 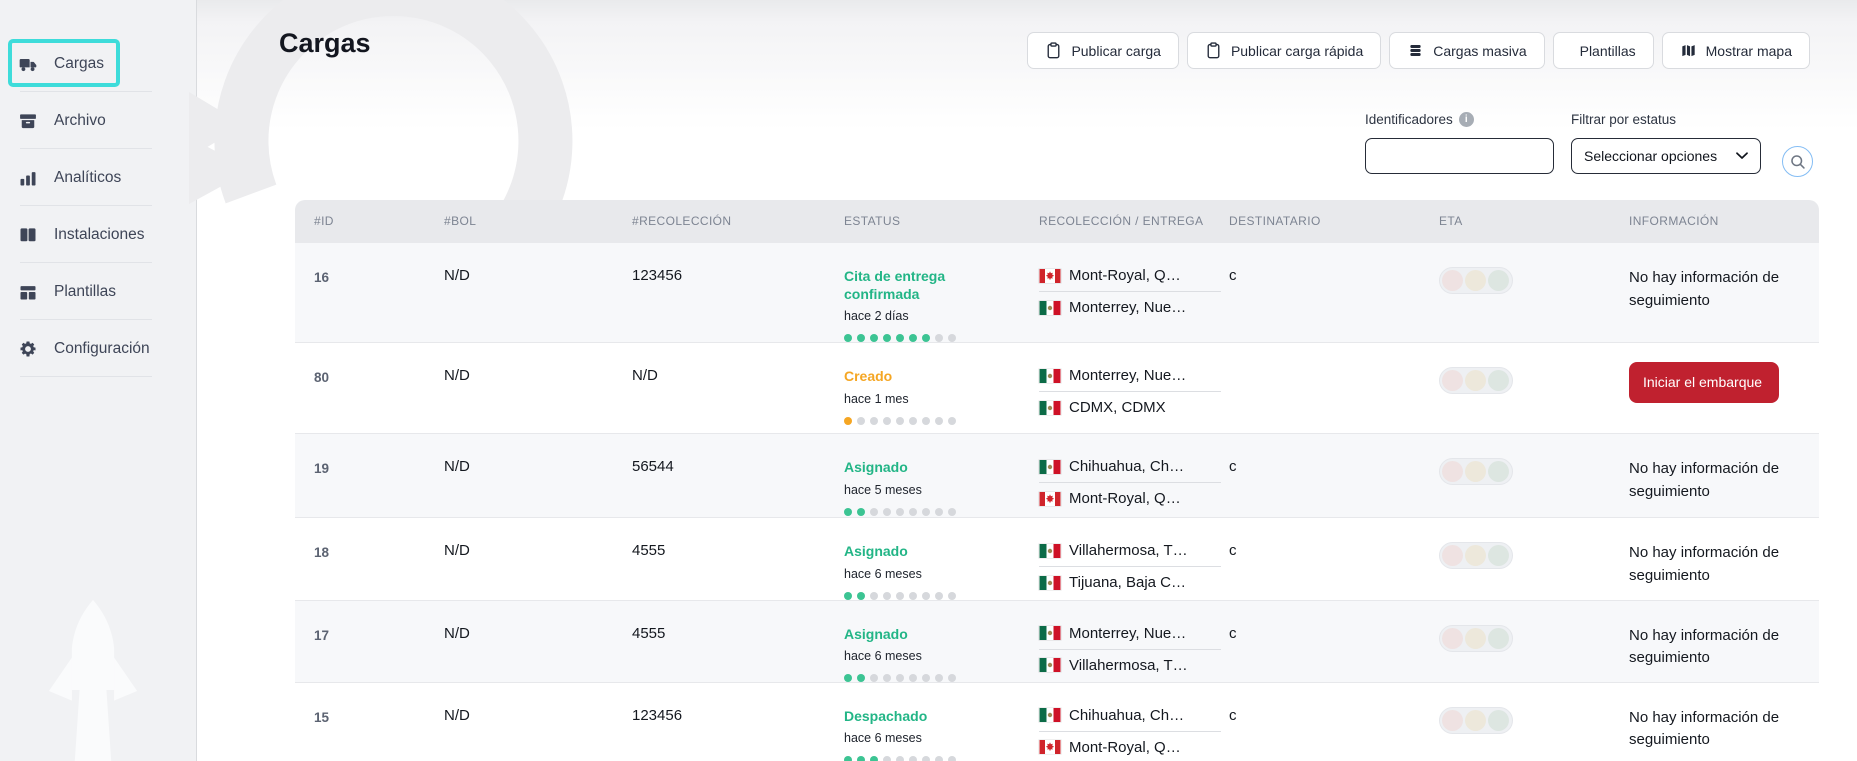 I want to click on toolbar-button-plantillas: Plantillas, so click(x=1603, y=50).